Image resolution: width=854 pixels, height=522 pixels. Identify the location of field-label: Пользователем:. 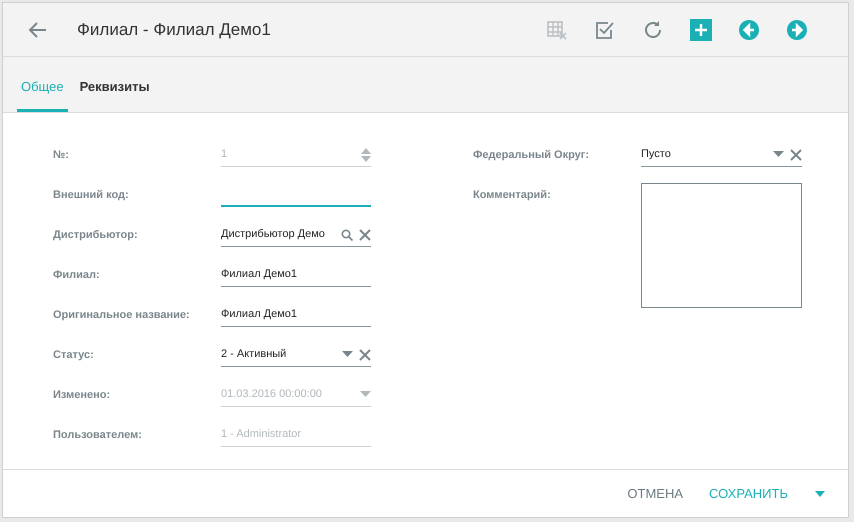
(98, 435).